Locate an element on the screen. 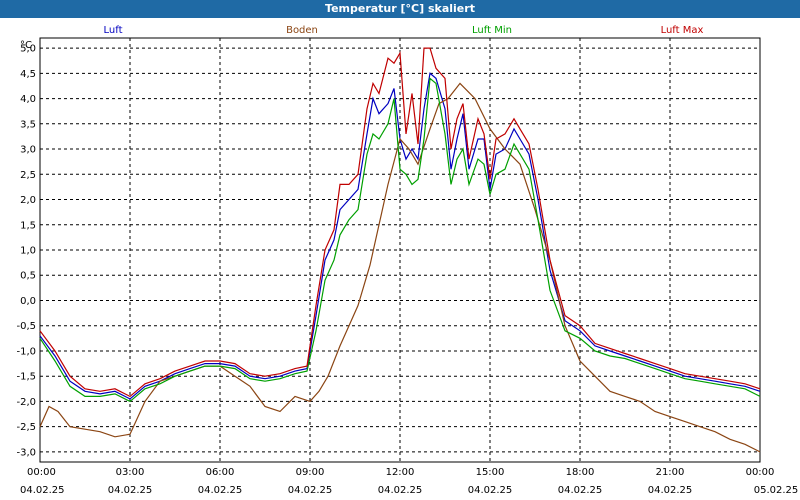 Image resolution: width=800 pixels, height=500 pixels. legend-entry-boden: Boden is located at coordinates (302, 30).